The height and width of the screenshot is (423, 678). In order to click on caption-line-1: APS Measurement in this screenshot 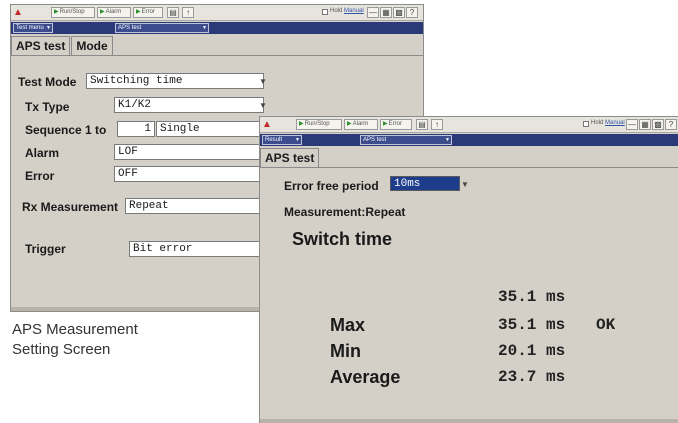, I will do `click(75, 329)`.